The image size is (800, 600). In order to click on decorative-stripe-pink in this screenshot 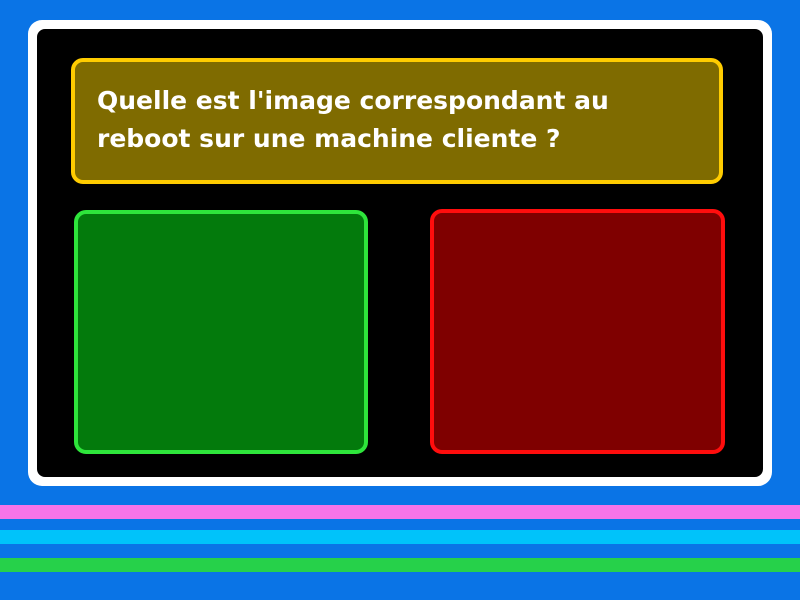, I will do `click(400, 512)`.